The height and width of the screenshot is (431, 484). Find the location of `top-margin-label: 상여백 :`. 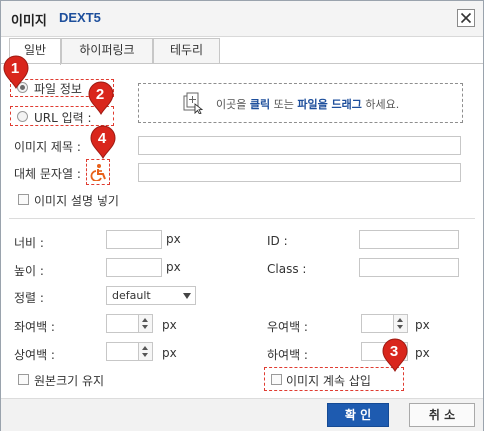

top-margin-label: 상여백 : is located at coordinates (34, 355).